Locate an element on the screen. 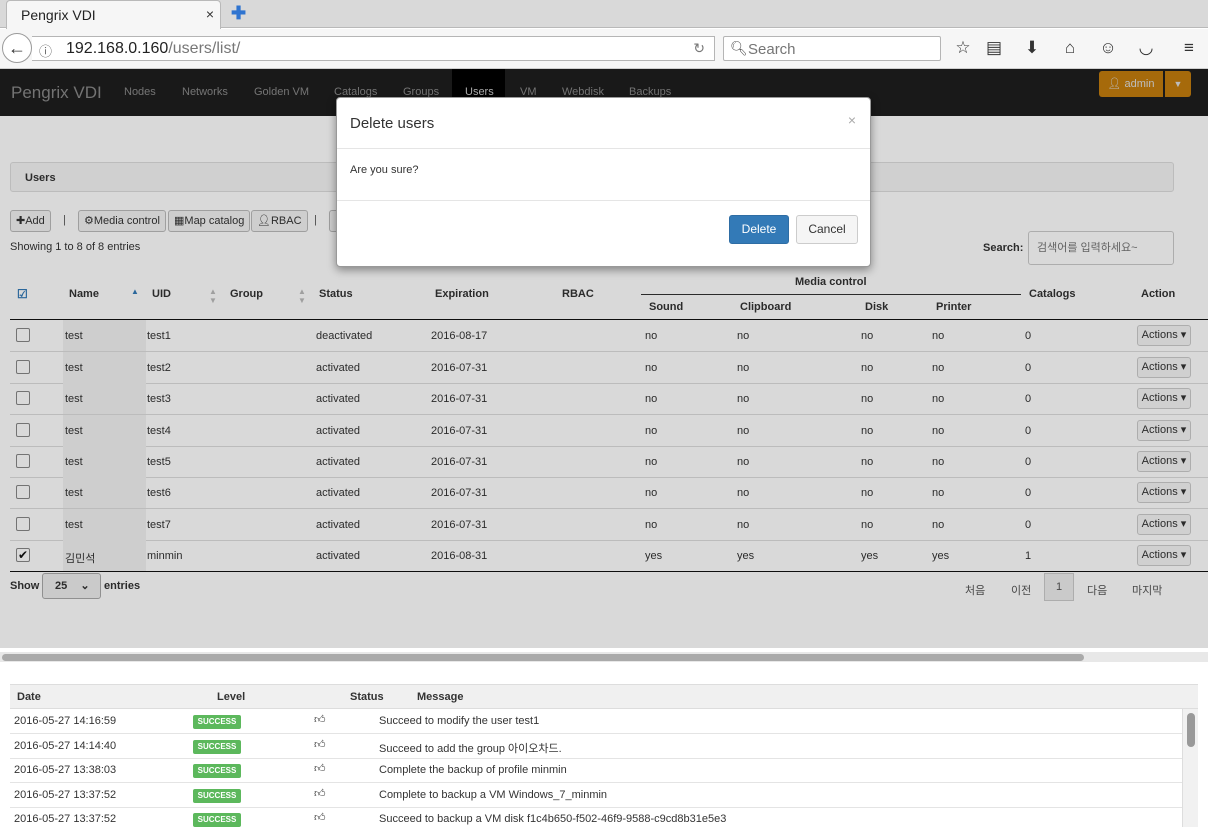  url-path: /users/list/ is located at coordinates (204, 48).